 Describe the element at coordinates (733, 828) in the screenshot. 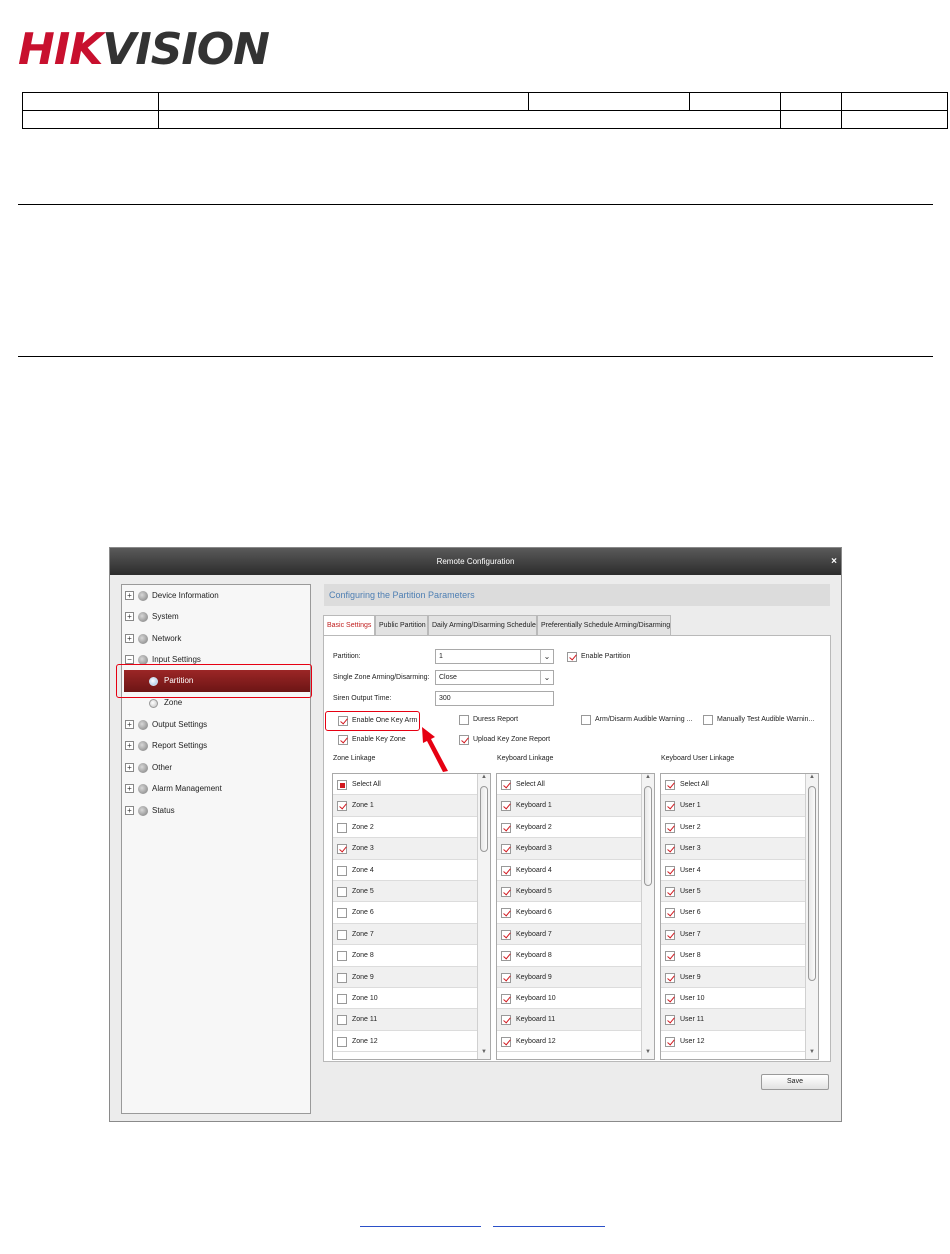

I see `list-item: User 2` at that location.